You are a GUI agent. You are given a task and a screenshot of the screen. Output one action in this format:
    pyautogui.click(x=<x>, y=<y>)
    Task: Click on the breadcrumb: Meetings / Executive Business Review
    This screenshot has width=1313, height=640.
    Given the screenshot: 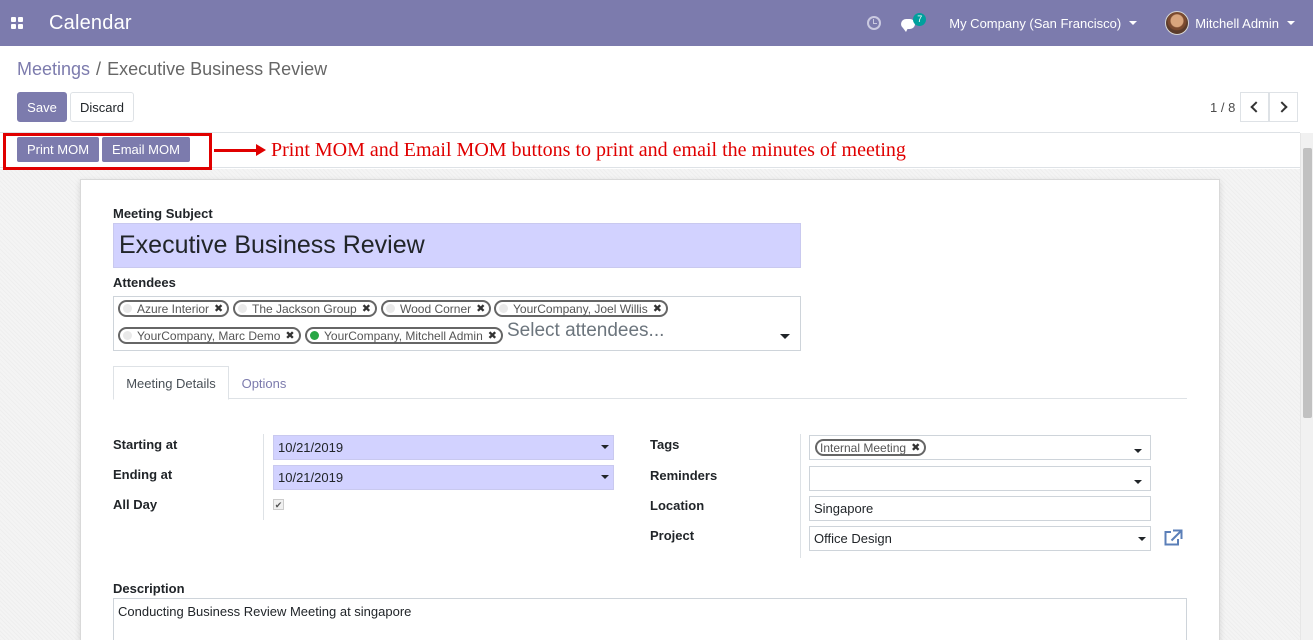 What is the action you would take?
    pyautogui.click(x=172, y=69)
    